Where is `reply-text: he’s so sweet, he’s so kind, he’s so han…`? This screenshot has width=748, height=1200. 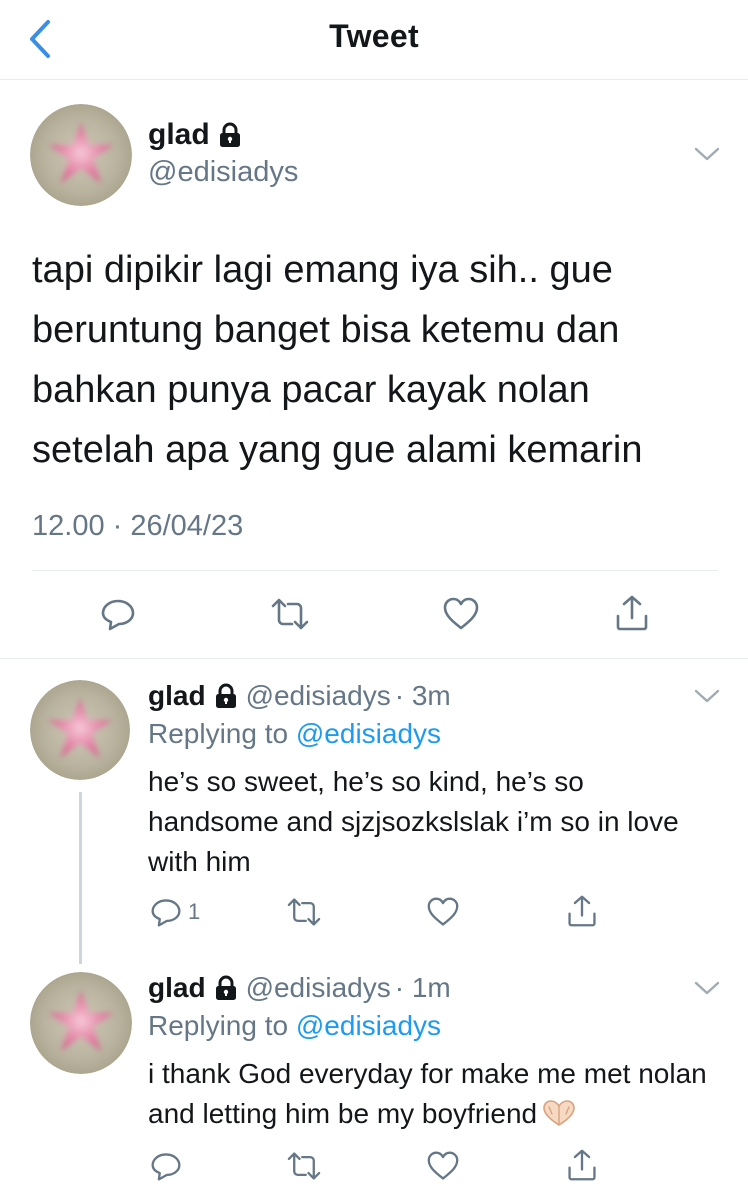 reply-text: he’s so sweet, he’s so kind, he’s so han… is located at coordinates (413, 821).